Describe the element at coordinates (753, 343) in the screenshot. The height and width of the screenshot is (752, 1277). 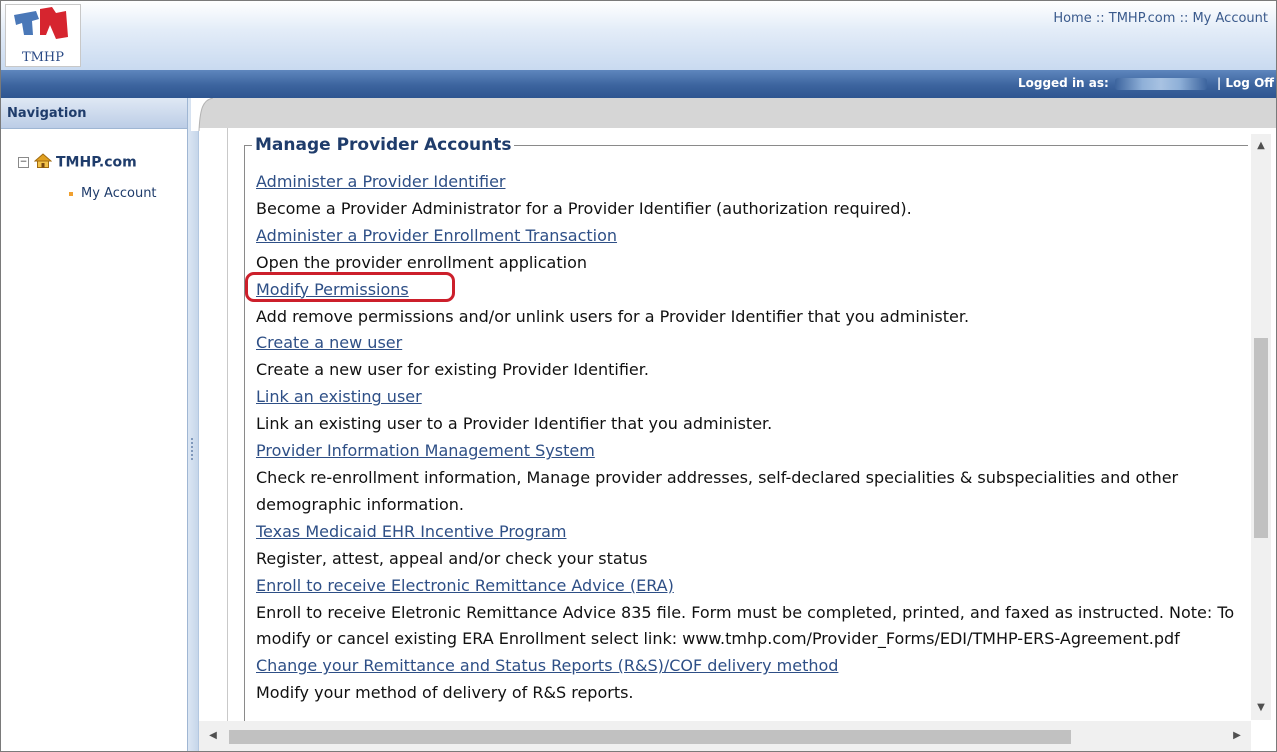
I see `create-new-user-link: Create a new user` at that location.